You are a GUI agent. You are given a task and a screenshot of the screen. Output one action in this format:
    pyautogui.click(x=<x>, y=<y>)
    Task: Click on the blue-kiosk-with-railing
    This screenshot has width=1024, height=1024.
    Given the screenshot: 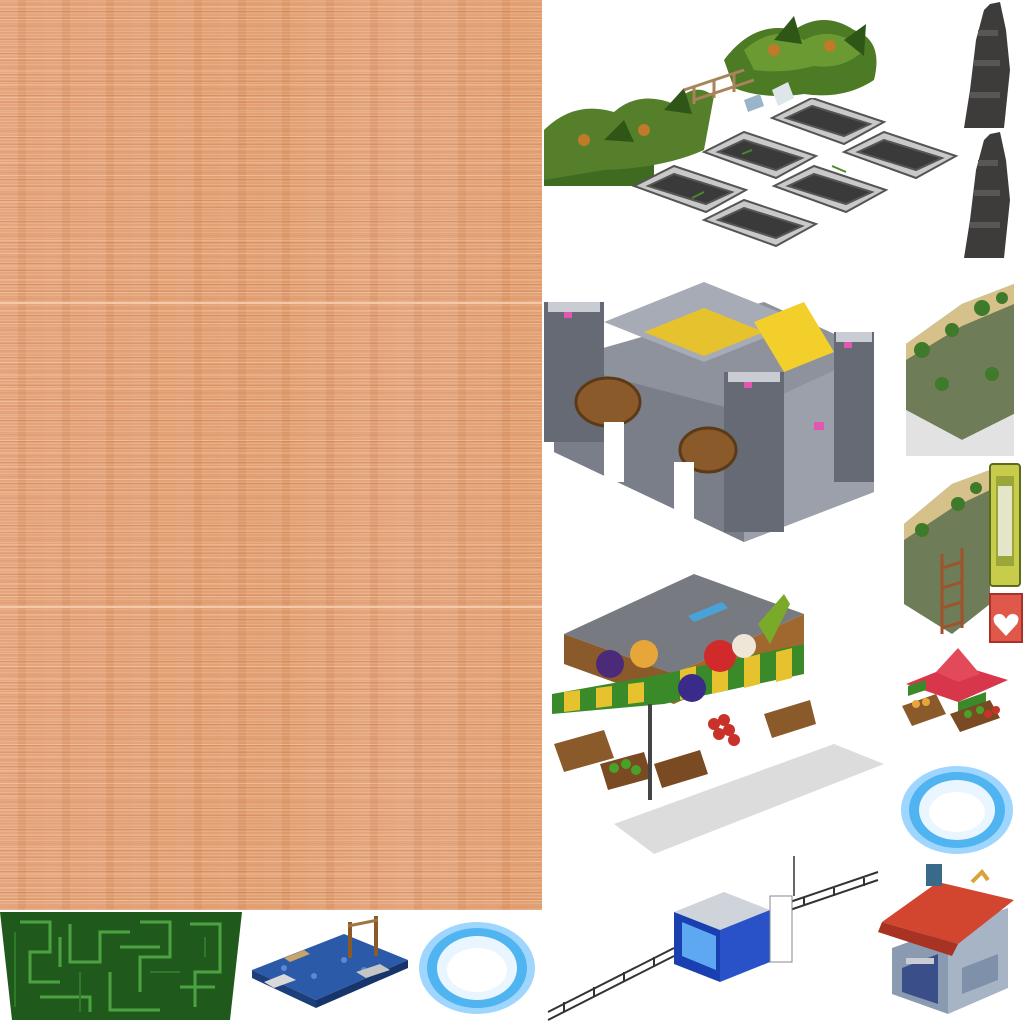 What is the action you would take?
    pyautogui.click(x=714, y=939)
    